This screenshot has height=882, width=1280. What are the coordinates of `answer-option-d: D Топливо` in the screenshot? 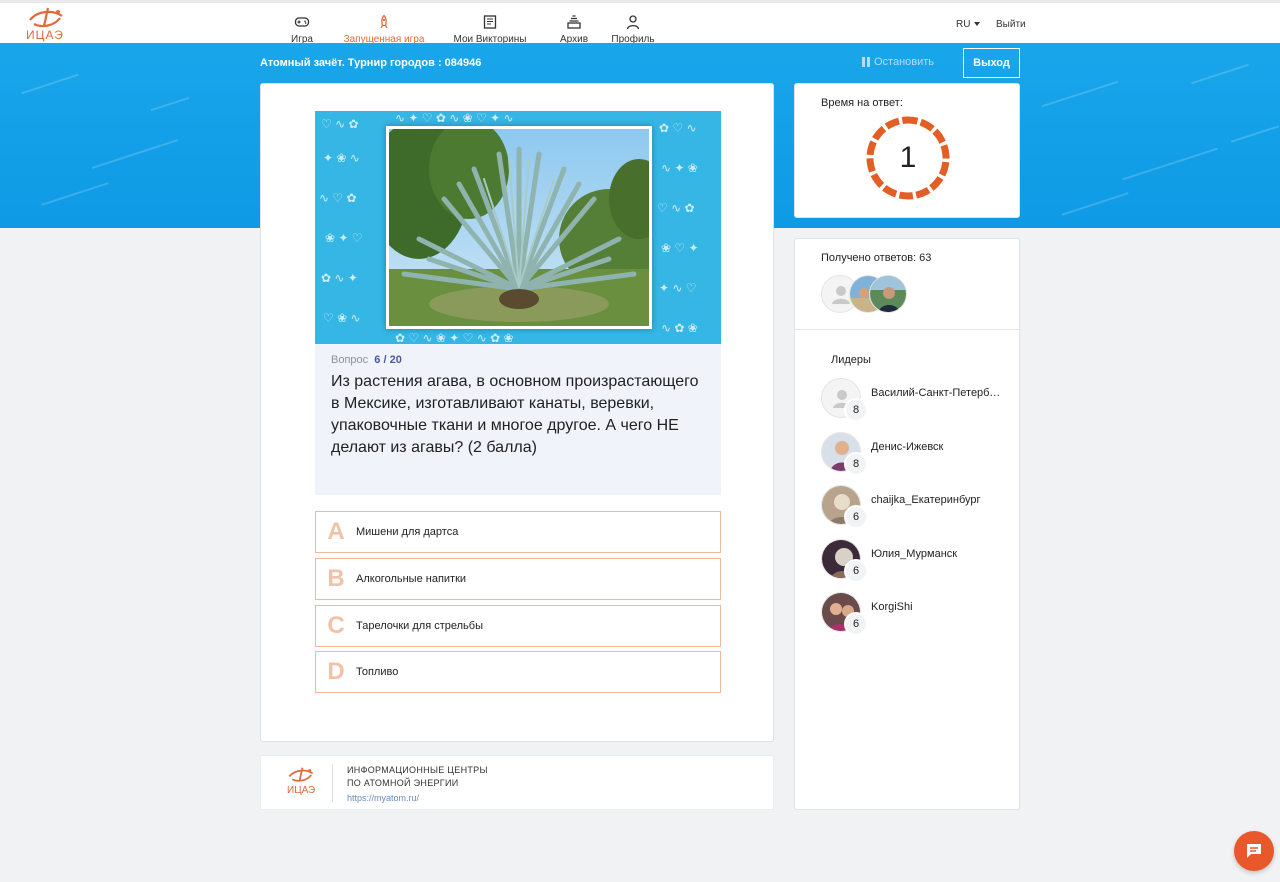 It's located at (518, 672).